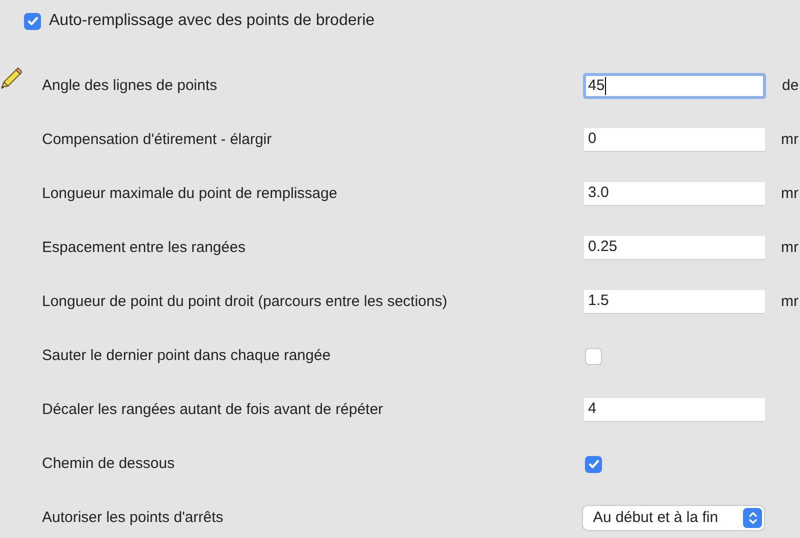  What do you see at coordinates (674, 302) in the screenshot?
I see `input-field: 1.5` at bounding box center [674, 302].